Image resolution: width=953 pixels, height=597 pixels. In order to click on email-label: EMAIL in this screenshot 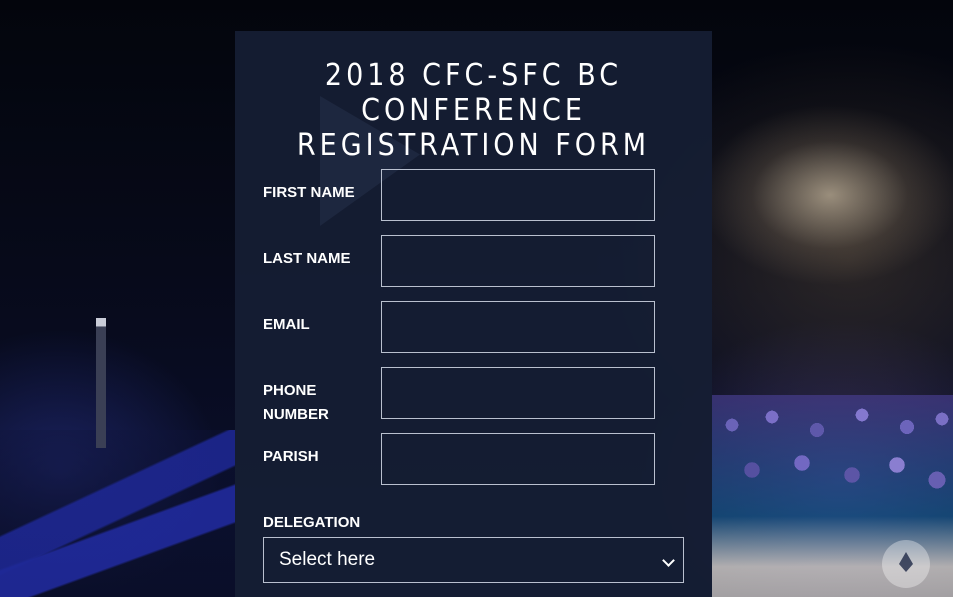, I will do `click(286, 324)`.